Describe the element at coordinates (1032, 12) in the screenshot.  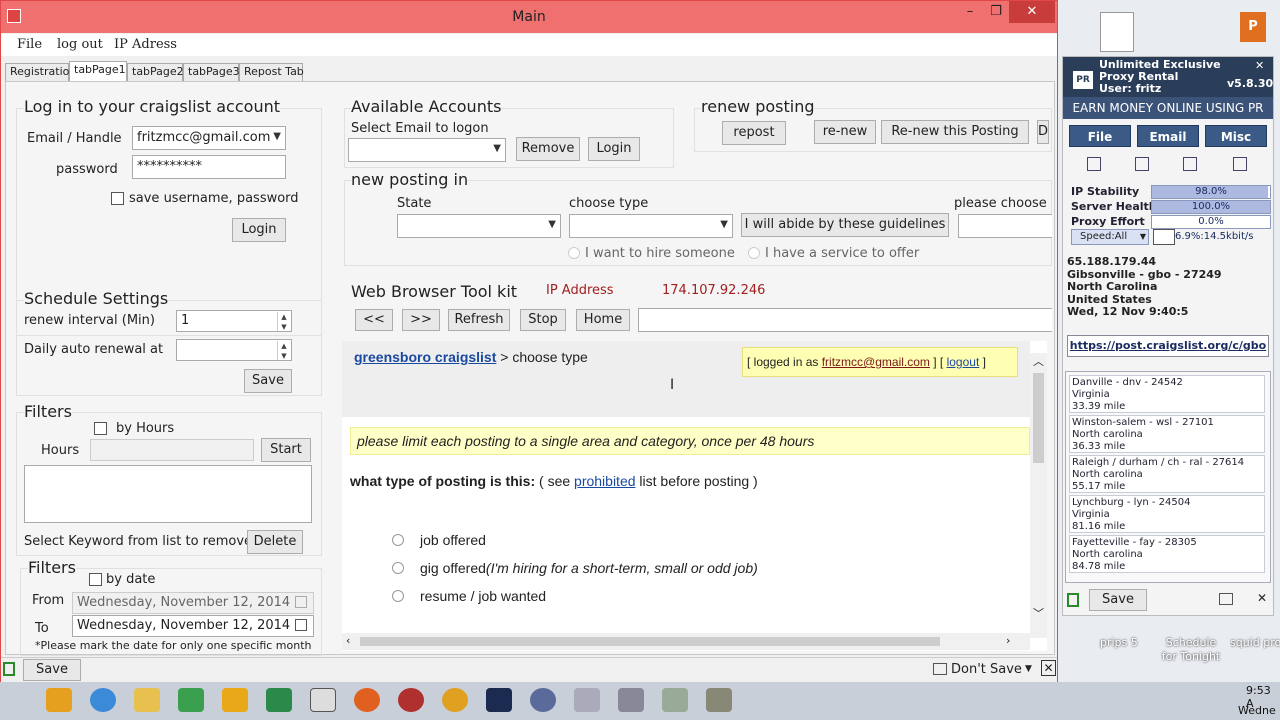
I see `close-button: ✕` at that location.